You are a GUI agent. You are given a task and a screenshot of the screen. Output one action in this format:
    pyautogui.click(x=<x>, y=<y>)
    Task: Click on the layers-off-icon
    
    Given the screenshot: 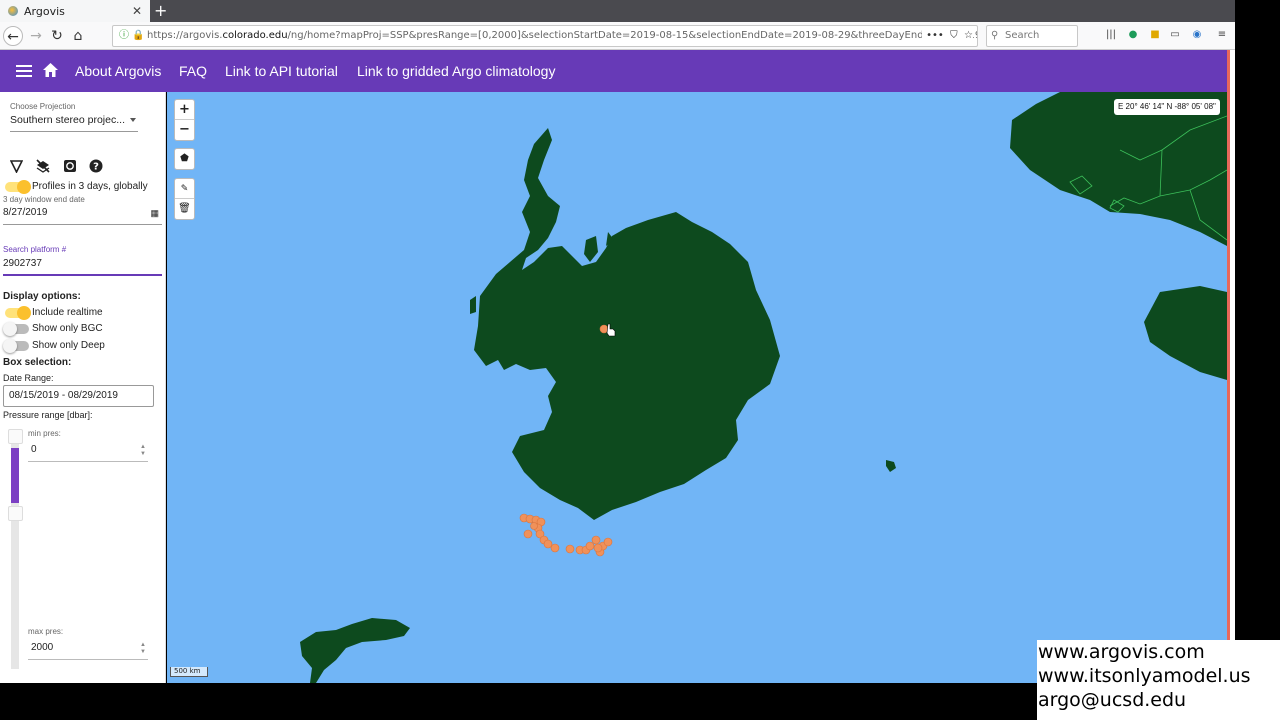 What is the action you would take?
    pyautogui.click(x=43, y=166)
    